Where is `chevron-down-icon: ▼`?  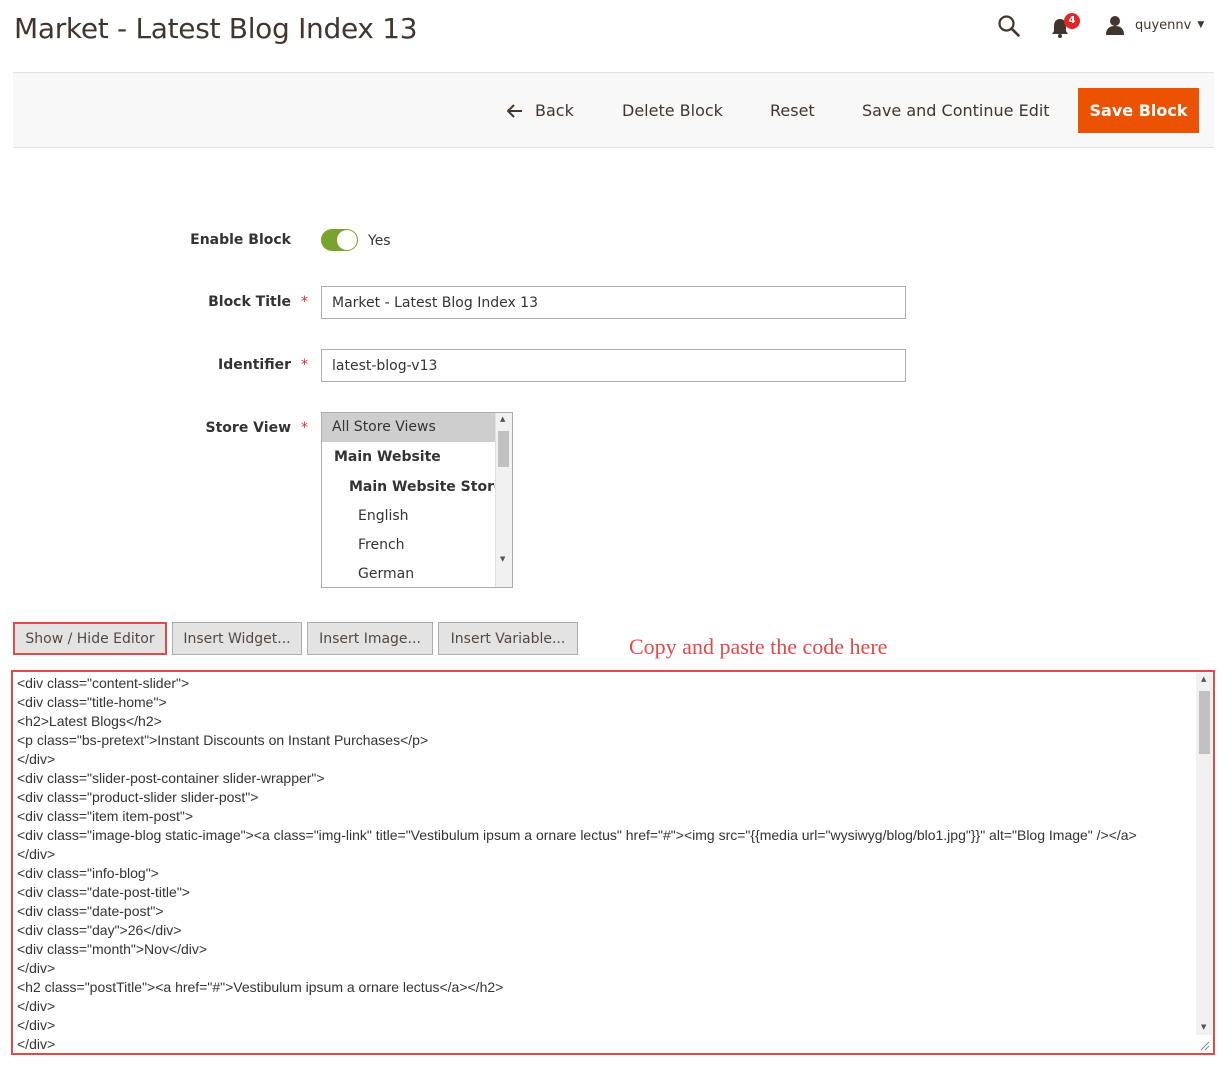 chevron-down-icon: ▼ is located at coordinates (1201, 25).